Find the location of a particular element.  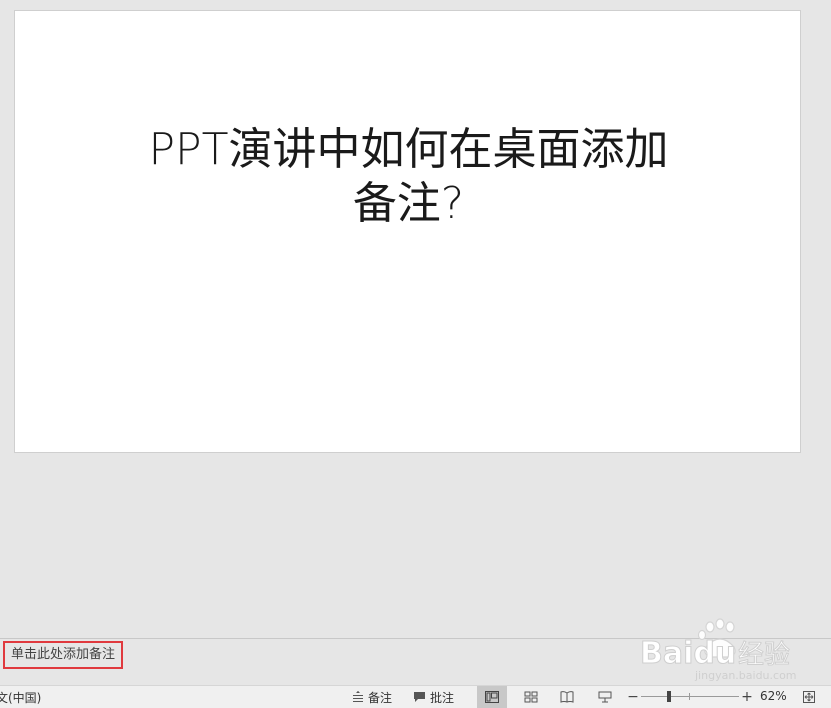

slide-title-line-2: 备注? is located at coordinates (408, 203).